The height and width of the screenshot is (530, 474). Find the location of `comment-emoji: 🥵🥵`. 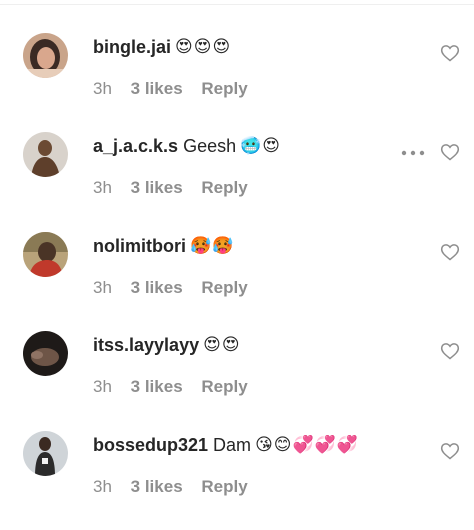

comment-emoji: 🥵🥵 is located at coordinates (212, 246).